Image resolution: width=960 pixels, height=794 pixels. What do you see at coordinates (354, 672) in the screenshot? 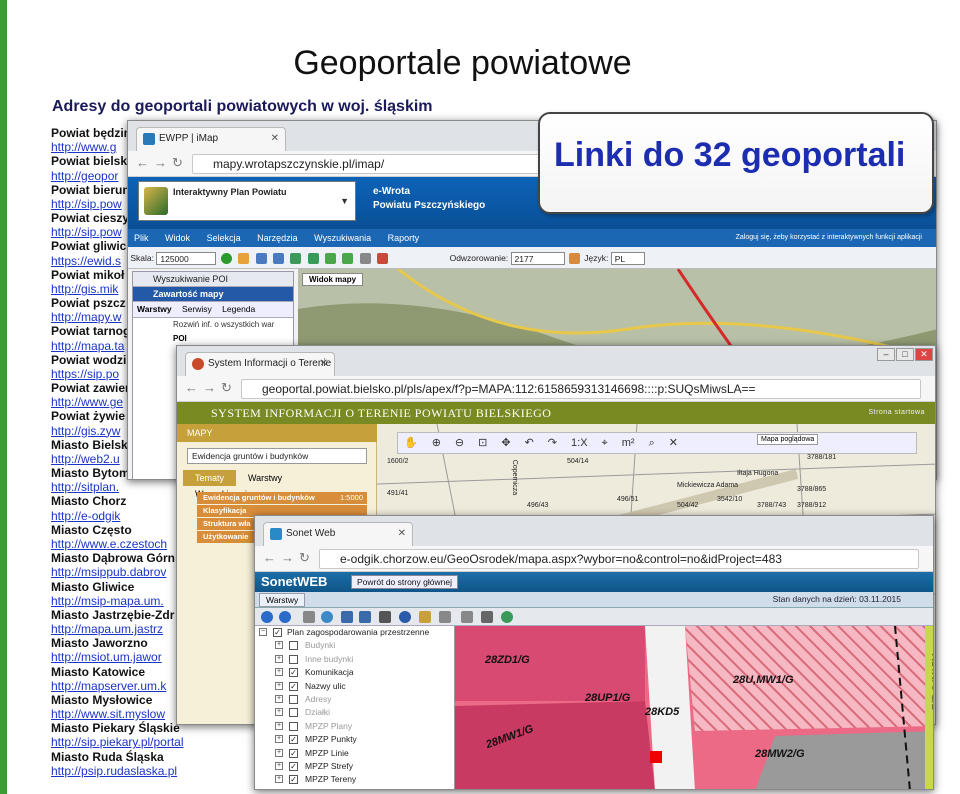
I see `layer-item: ++✓Komunikacja` at bounding box center [354, 672].